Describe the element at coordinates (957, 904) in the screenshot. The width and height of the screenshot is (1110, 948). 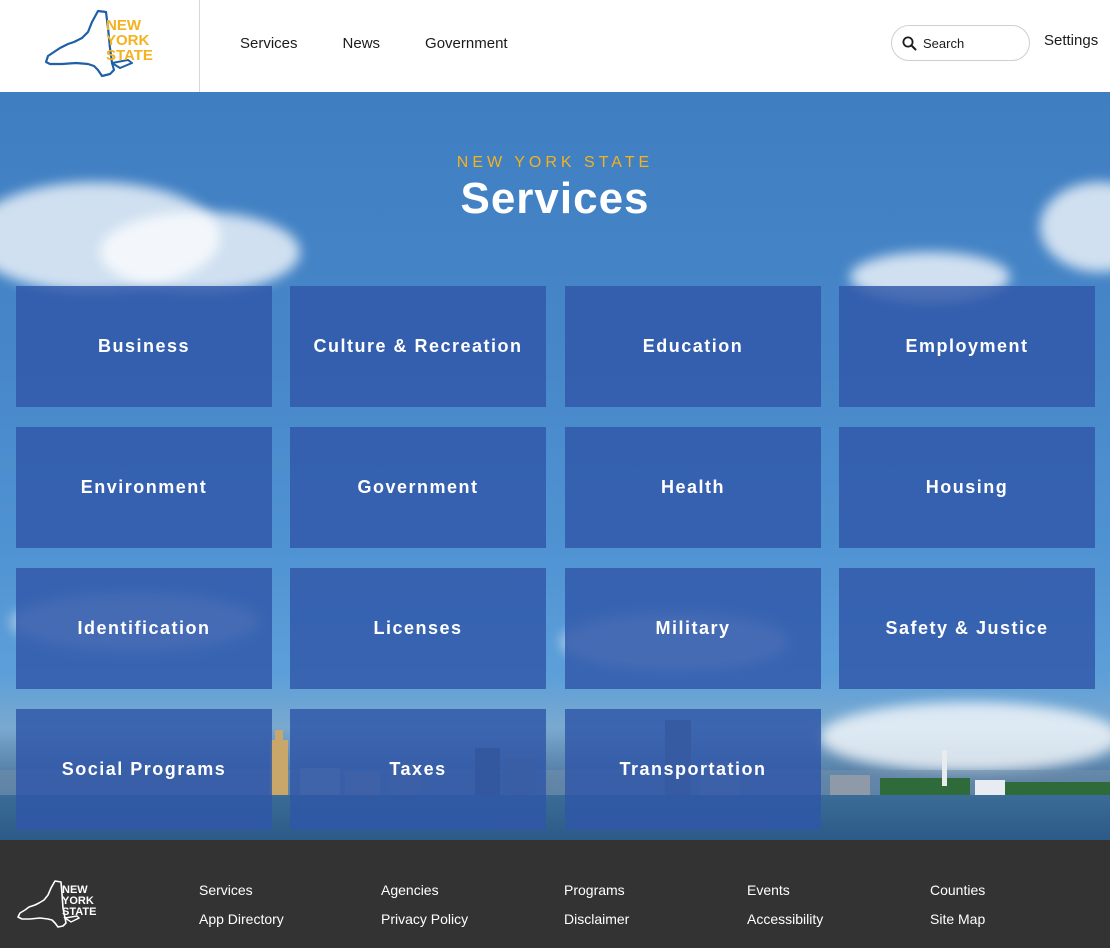
I see `footer-column: Counties Site Map` at that location.